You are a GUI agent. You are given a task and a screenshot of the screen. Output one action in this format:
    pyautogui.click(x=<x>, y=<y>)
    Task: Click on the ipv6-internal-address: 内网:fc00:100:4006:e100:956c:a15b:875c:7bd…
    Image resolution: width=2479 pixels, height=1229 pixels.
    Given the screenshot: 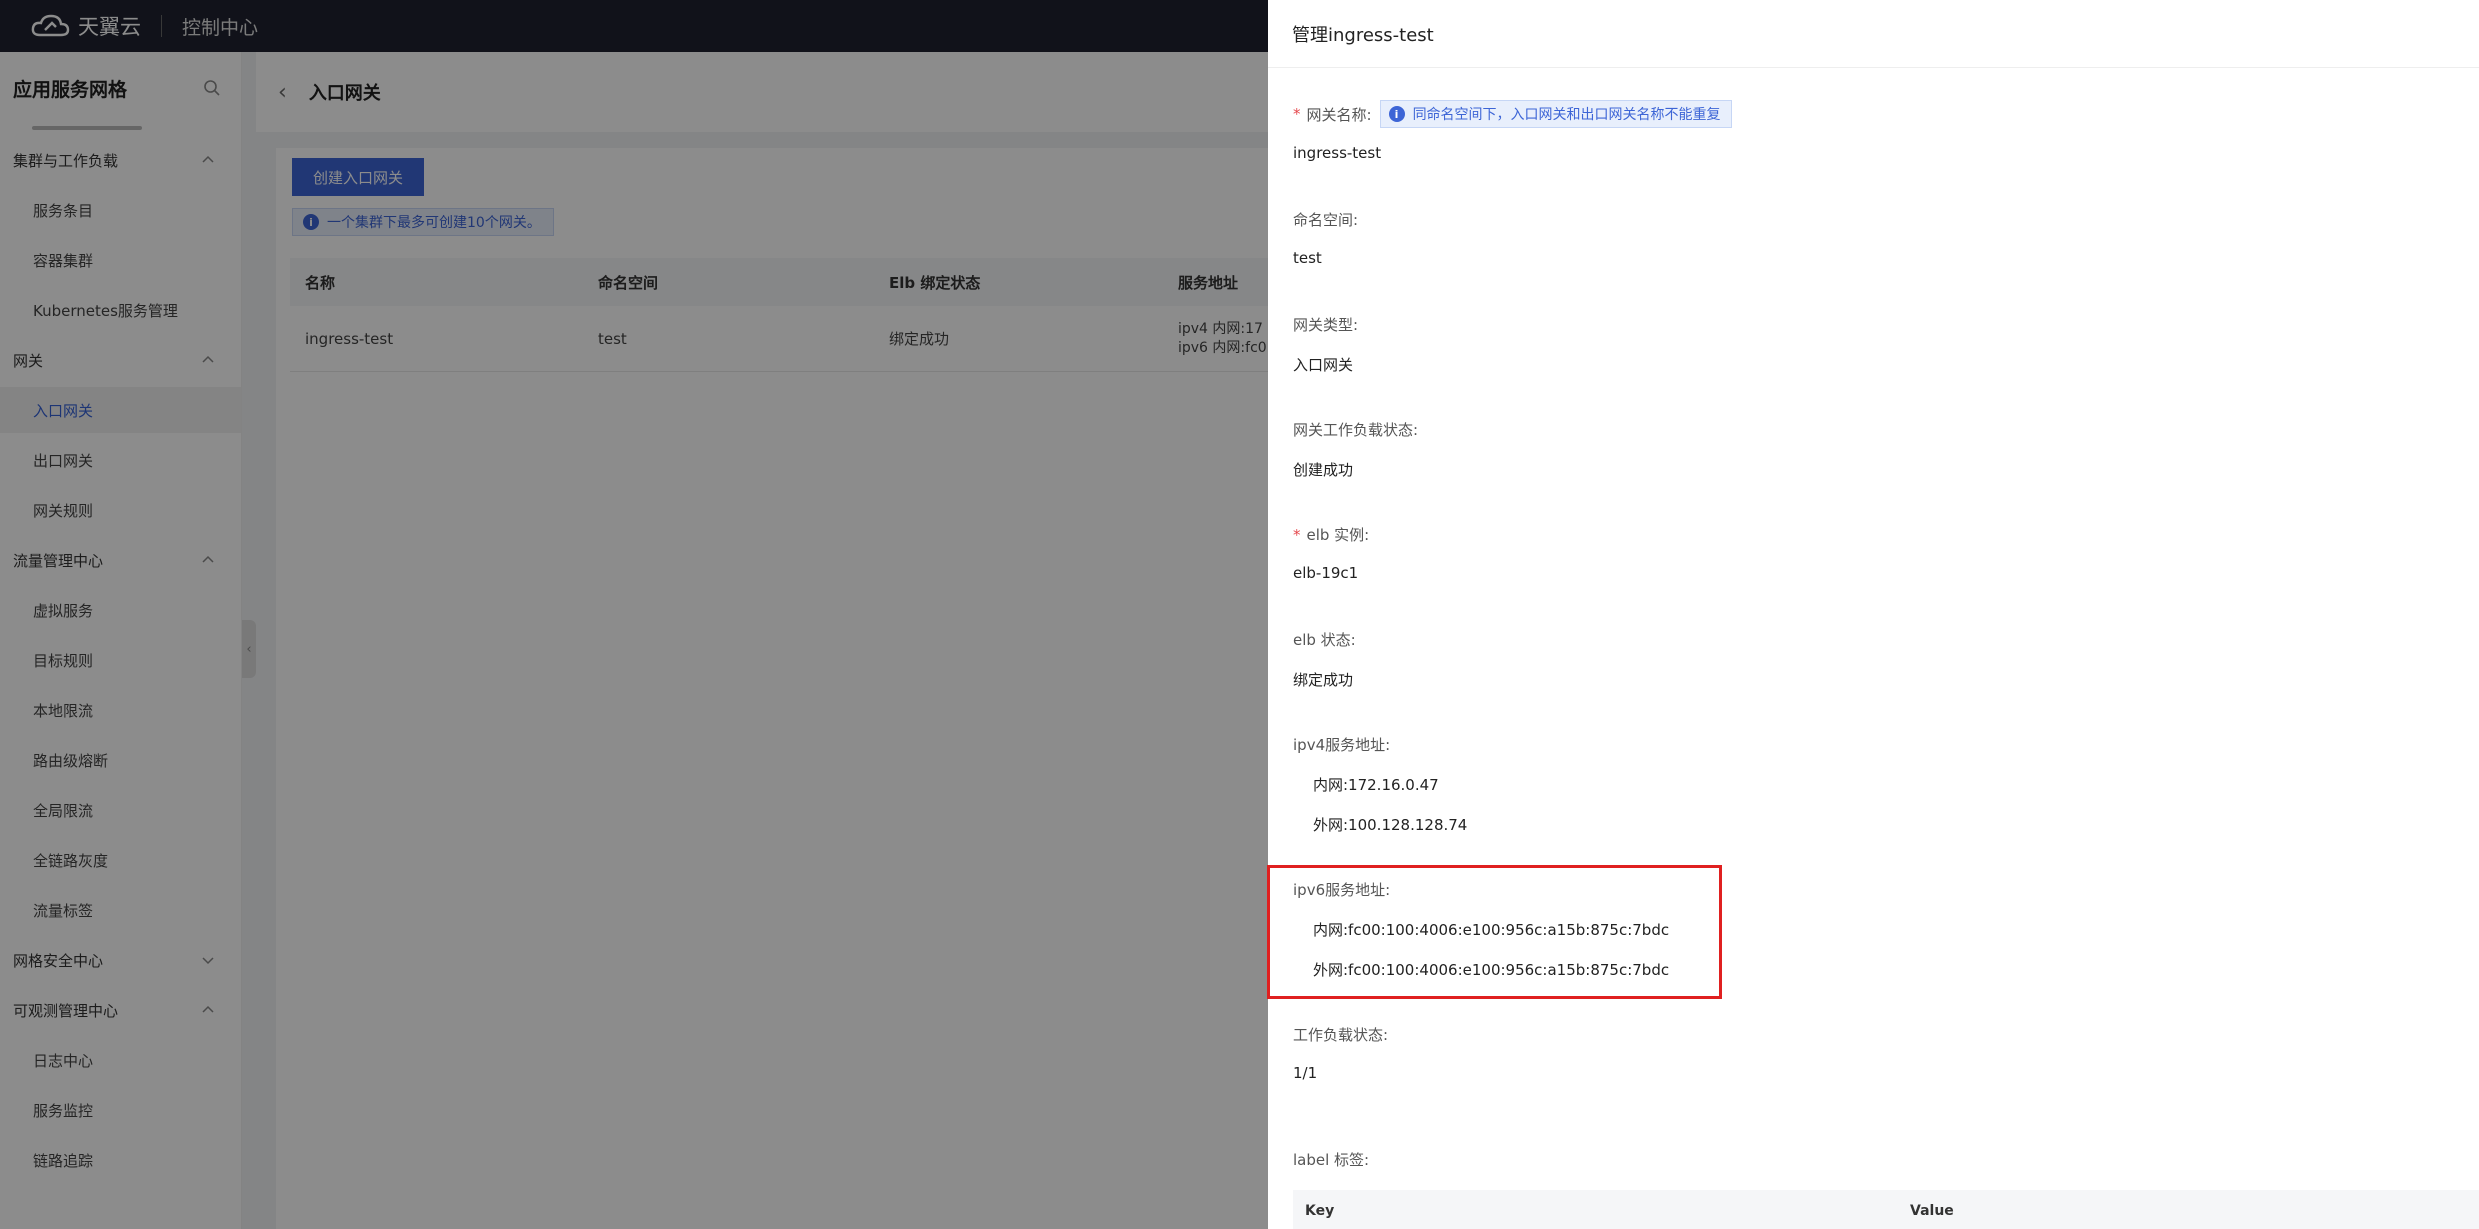 What is the action you would take?
    pyautogui.click(x=1491, y=930)
    